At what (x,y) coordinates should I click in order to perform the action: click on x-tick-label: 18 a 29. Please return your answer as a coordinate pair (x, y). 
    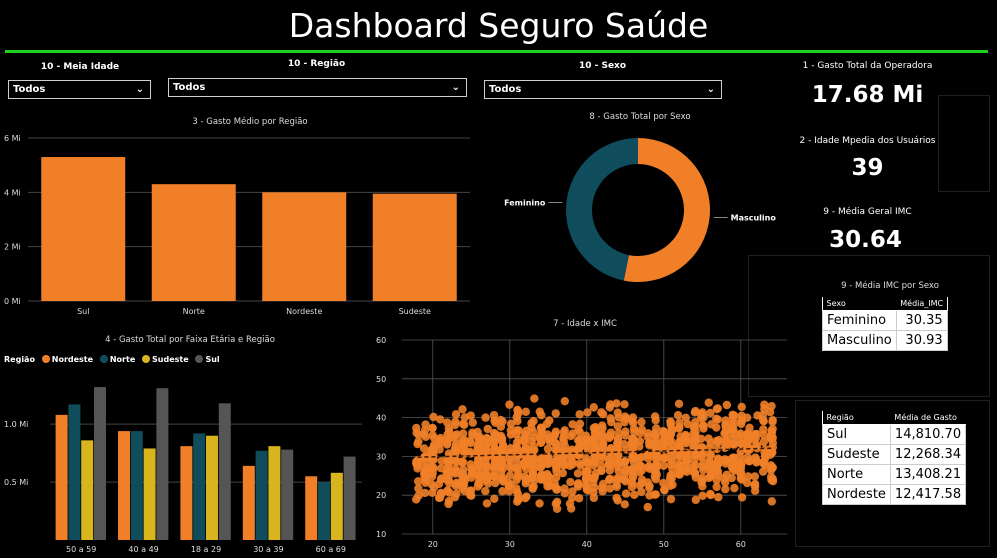
    Looking at the image, I should click on (206, 549).